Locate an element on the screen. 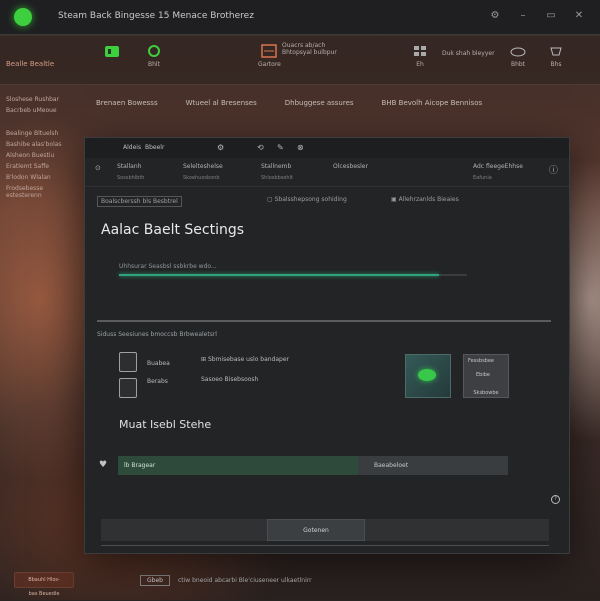  column-sub: Skoehuosbonb is located at coordinates (201, 178).